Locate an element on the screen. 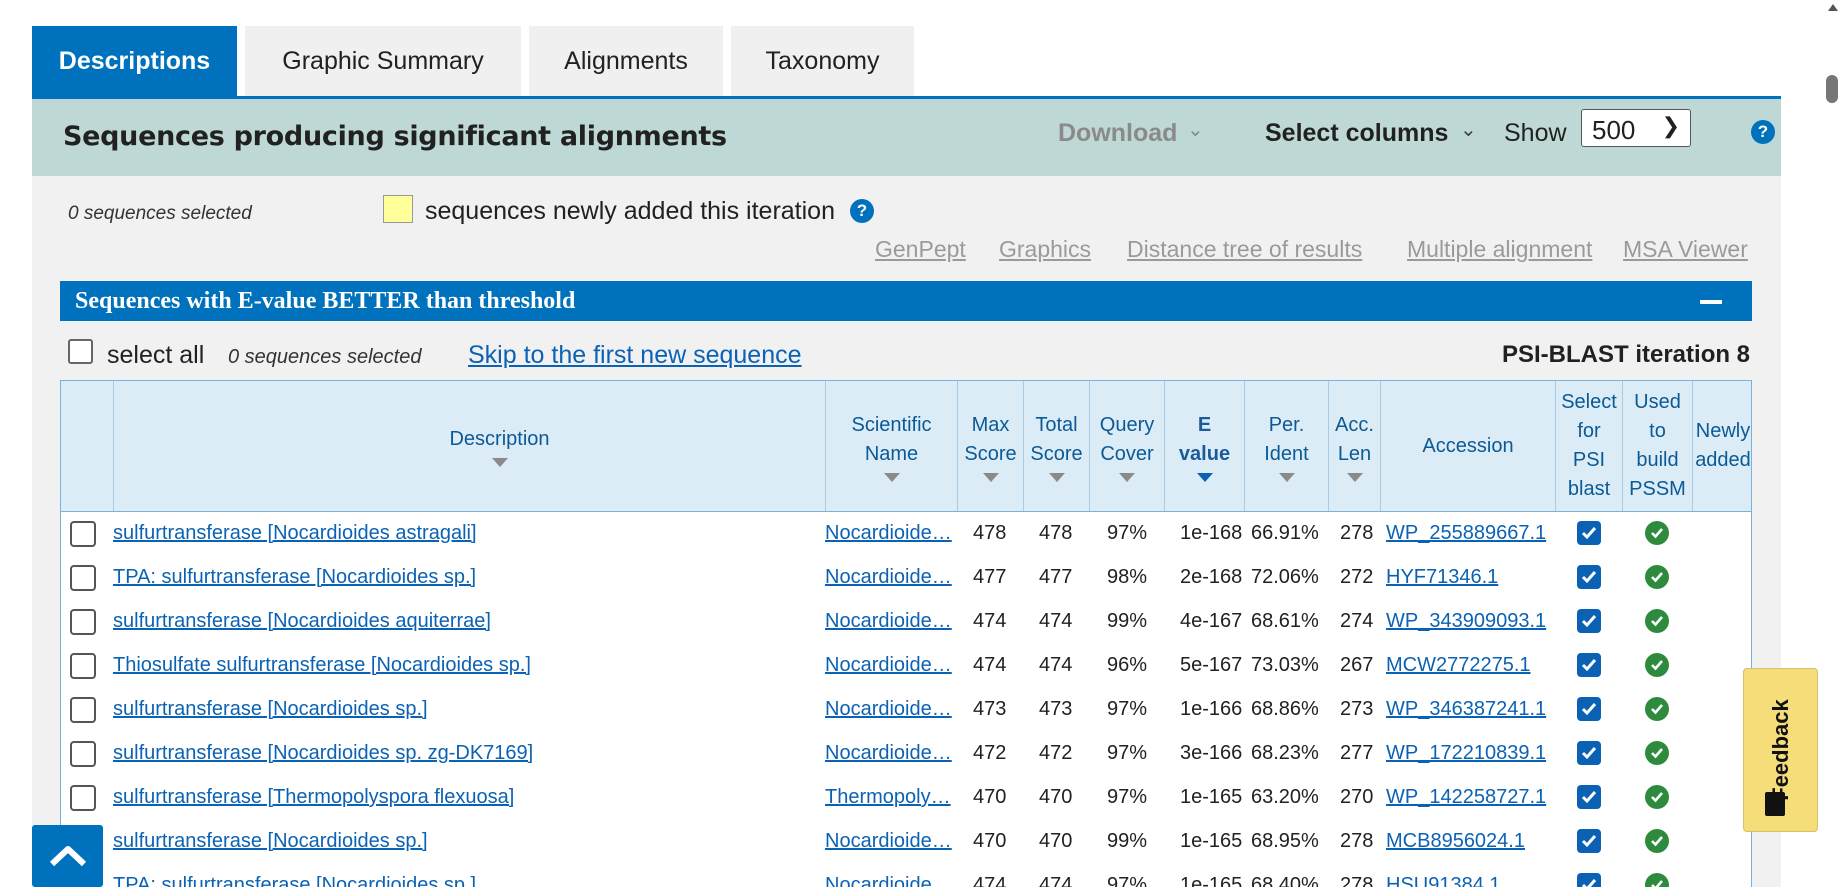 The width and height of the screenshot is (1841, 887). row-e-value: 4e-167 is located at coordinates (1211, 621).